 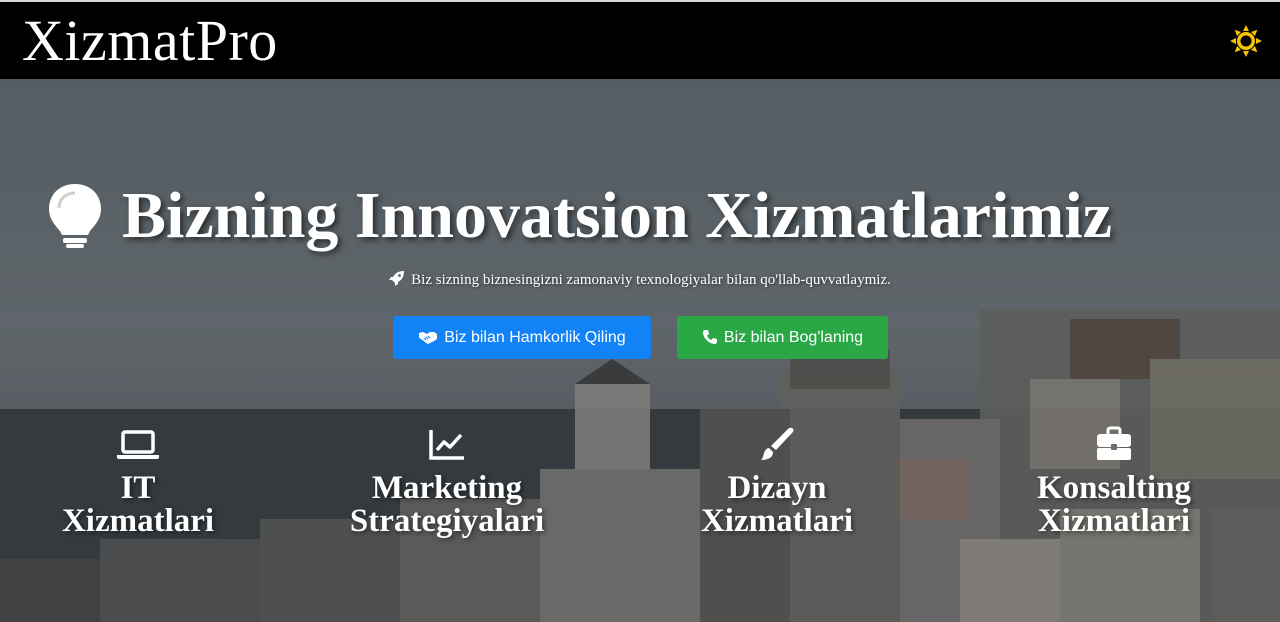 What do you see at coordinates (138, 444) in the screenshot?
I see `laptop-icon` at bounding box center [138, 444].